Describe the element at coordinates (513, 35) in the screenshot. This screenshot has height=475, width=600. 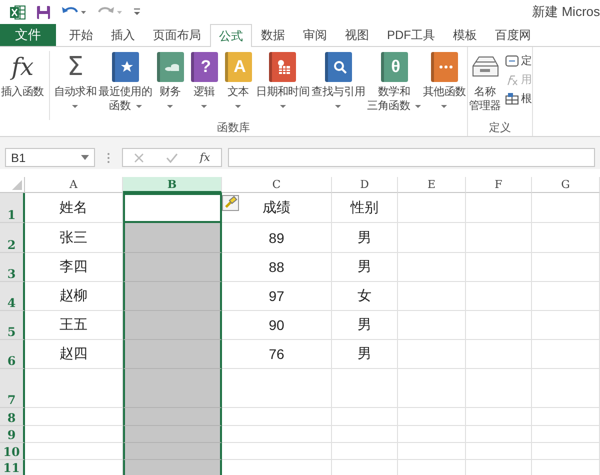
I see `ribbon-tab: 百度网` at that location.